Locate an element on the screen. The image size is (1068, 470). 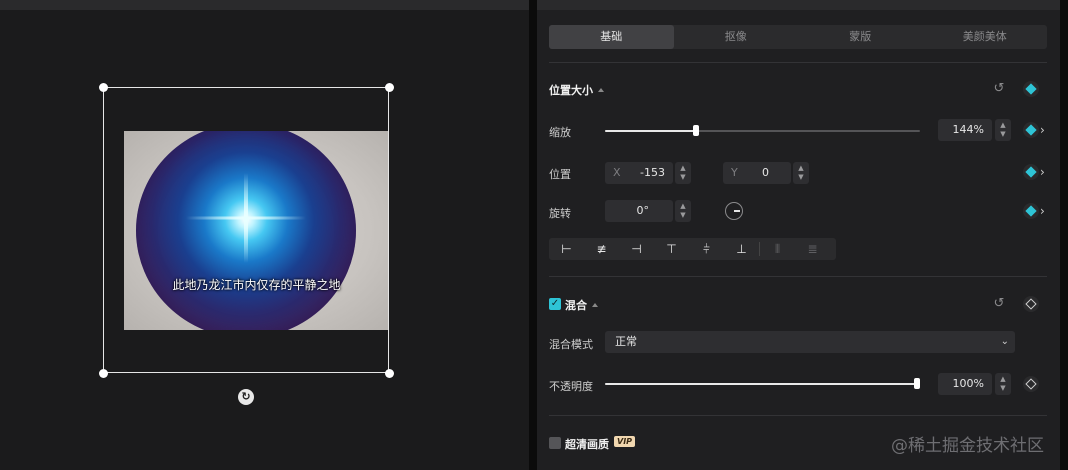
scale-label: 缩放 is located at coordinates (560, 132).